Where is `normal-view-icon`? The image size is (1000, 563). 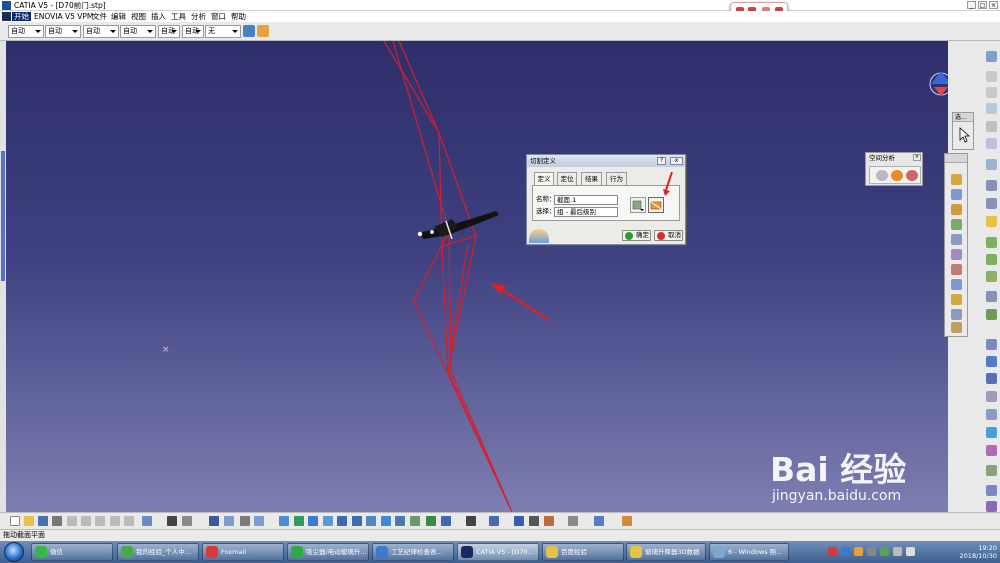
normal-view-icon is located at coordinates (371, 521).